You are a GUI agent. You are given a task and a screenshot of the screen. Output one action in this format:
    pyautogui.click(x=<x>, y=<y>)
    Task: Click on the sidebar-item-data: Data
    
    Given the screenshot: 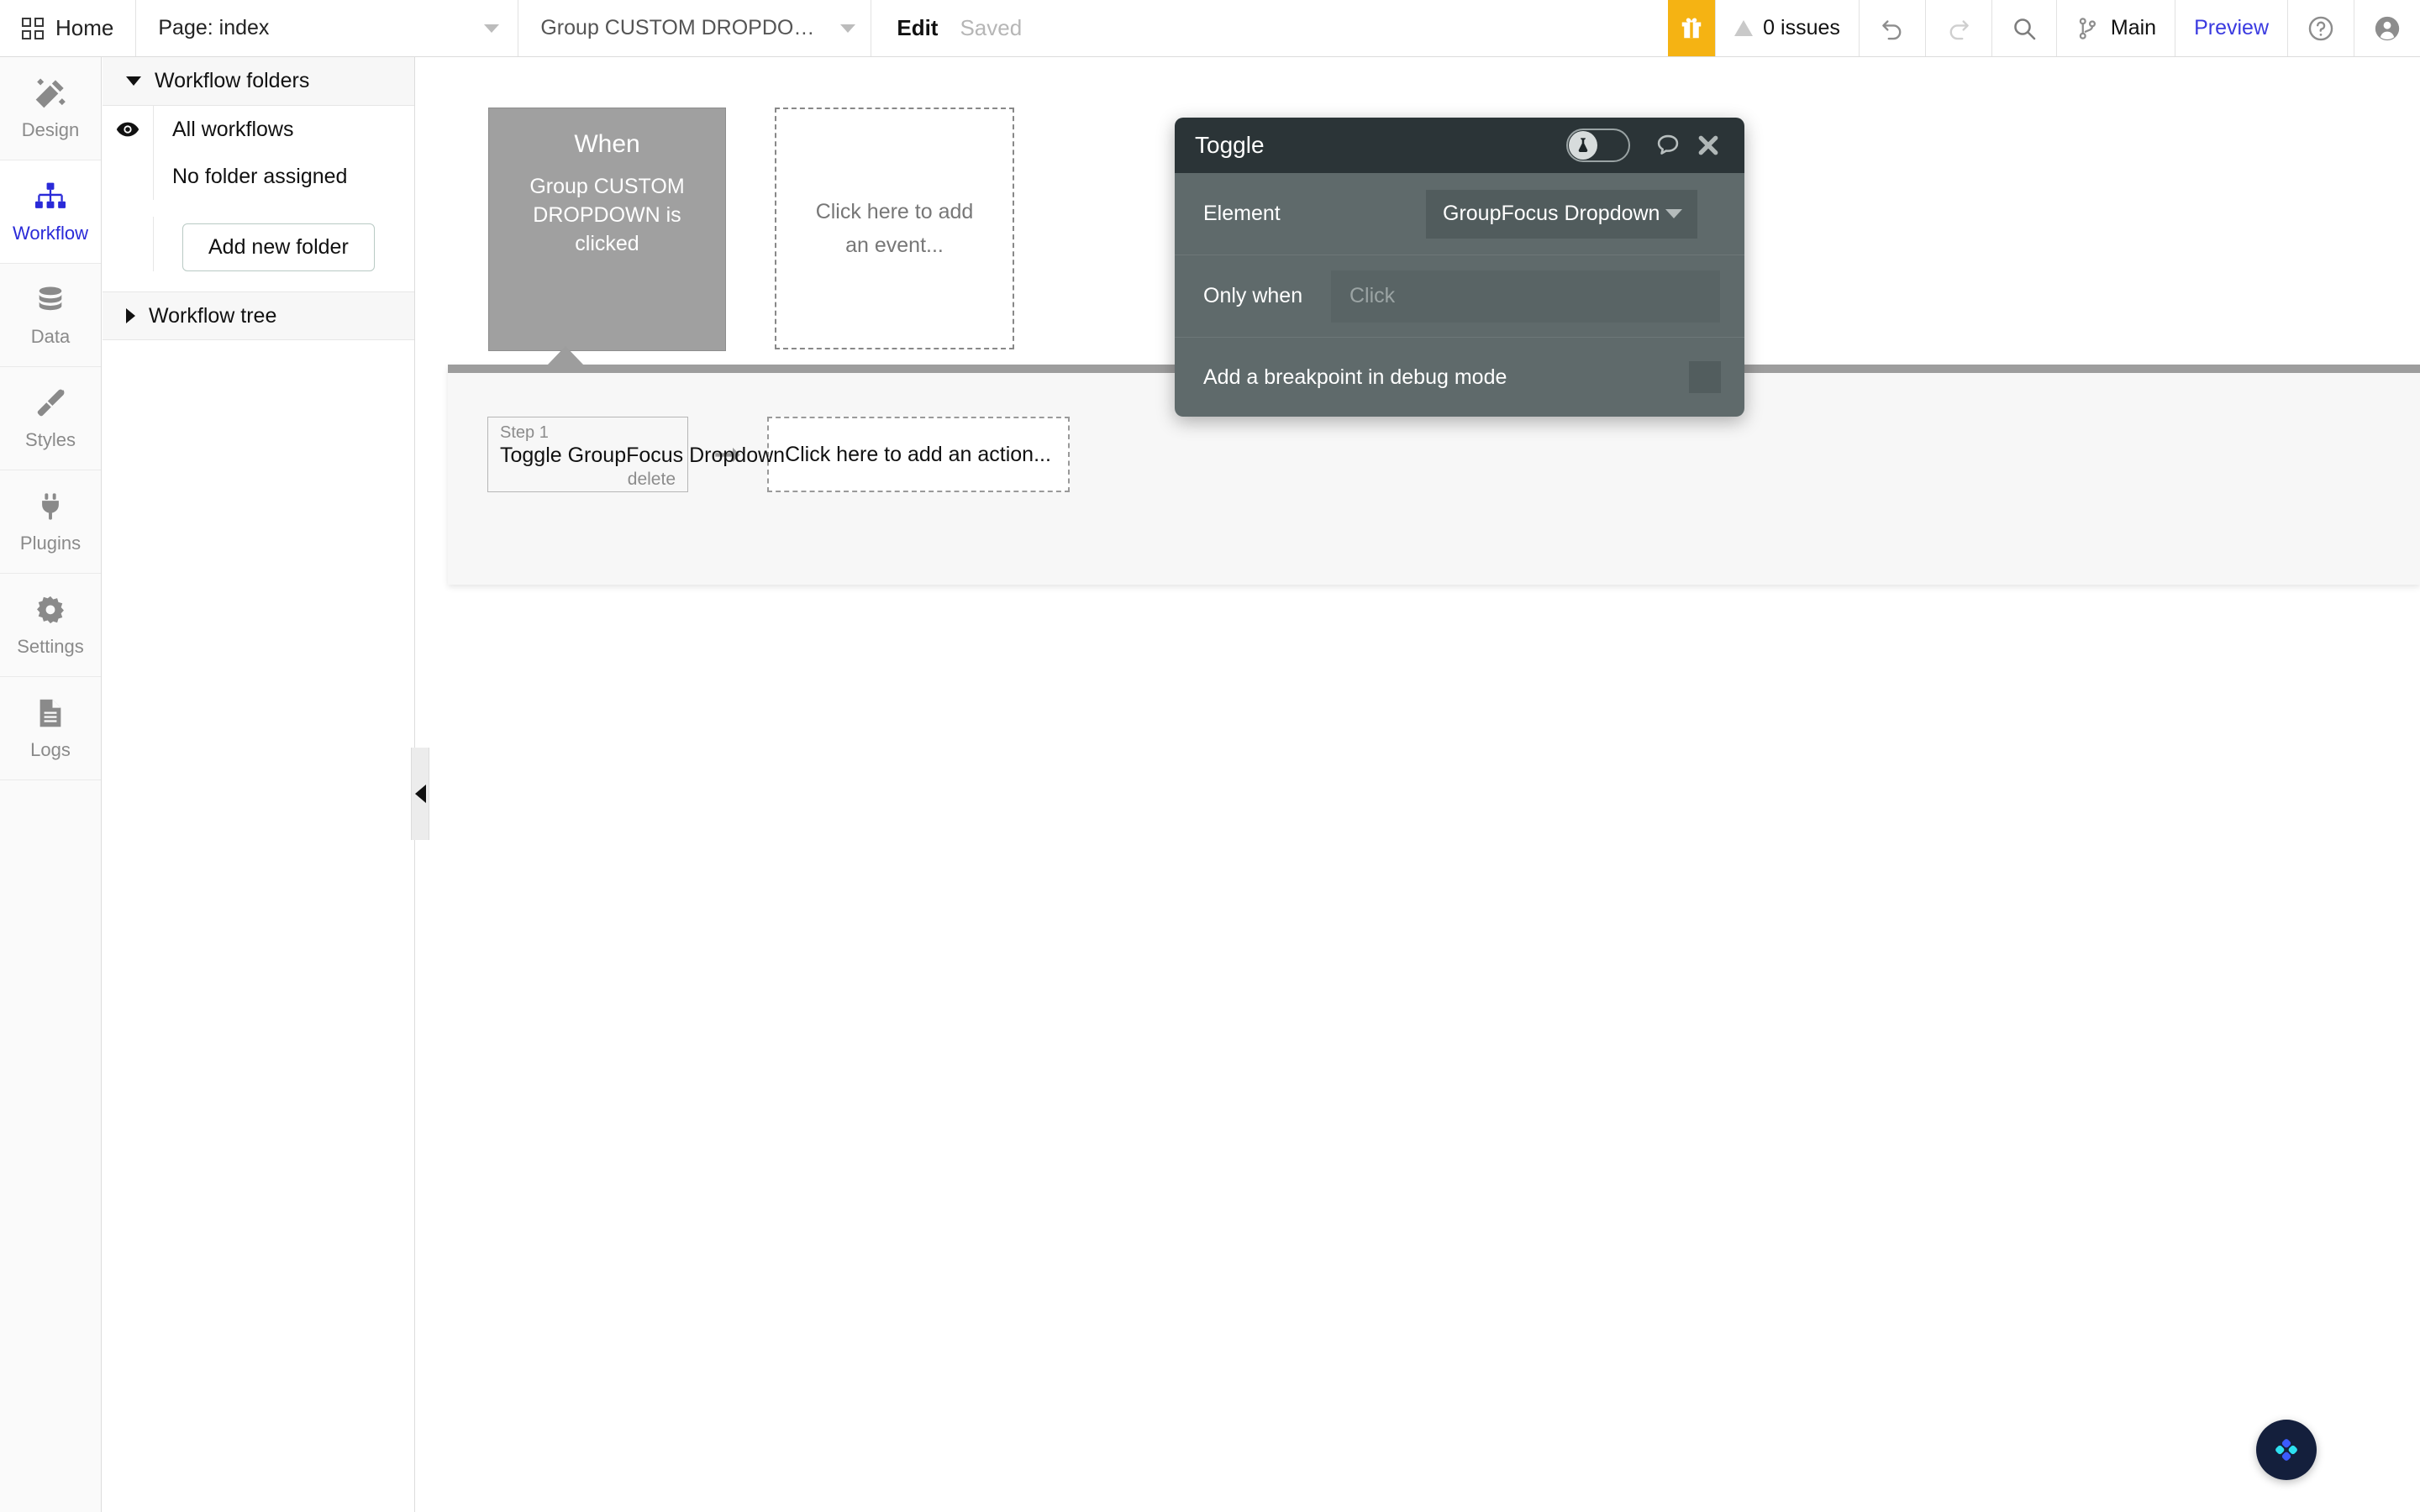 What is the action you would take?
    pyautogui.click(x=51, y=315)
    